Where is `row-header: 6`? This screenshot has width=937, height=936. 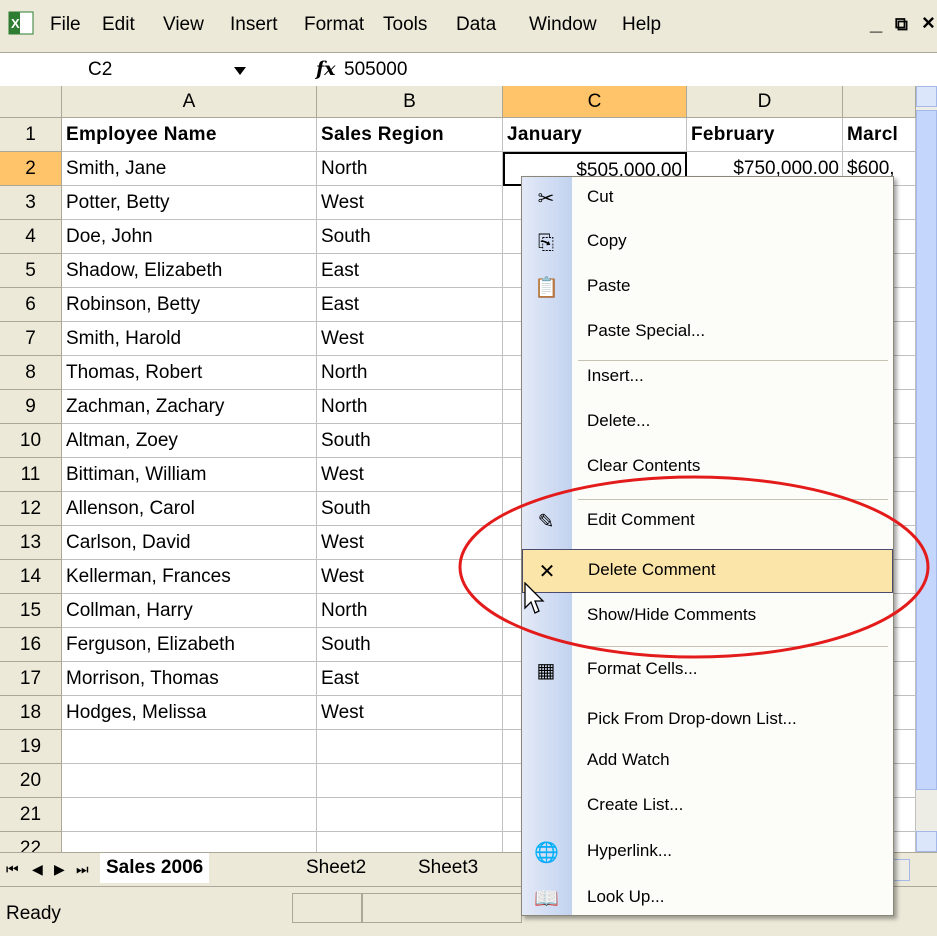 row-header: 6 is located at coordinates (31, 305).